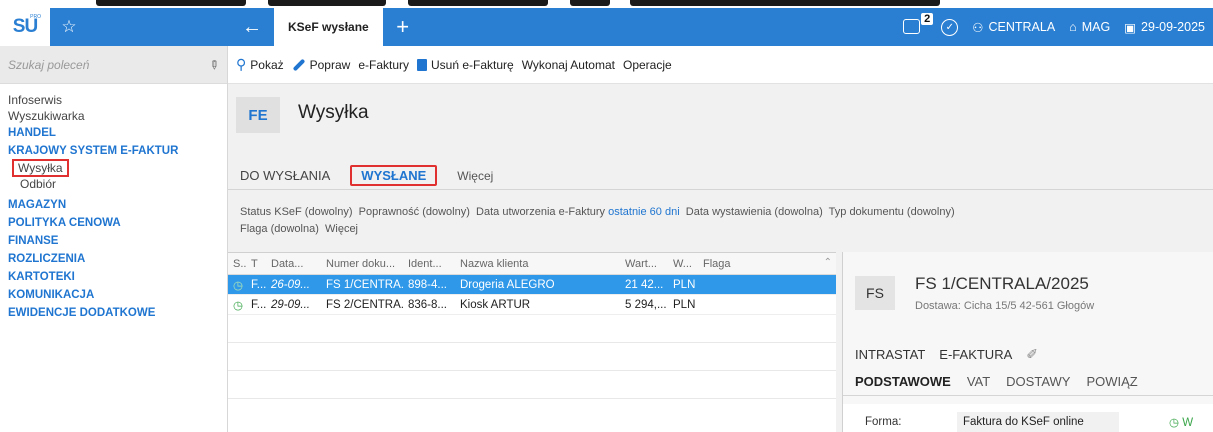 This screenshot has height=432, width=1213. What do you see at coordinates (279, 229) in the screenshot?
I see `filter-flag: Flaga (dowolna)` at bounding box center [279, 229].